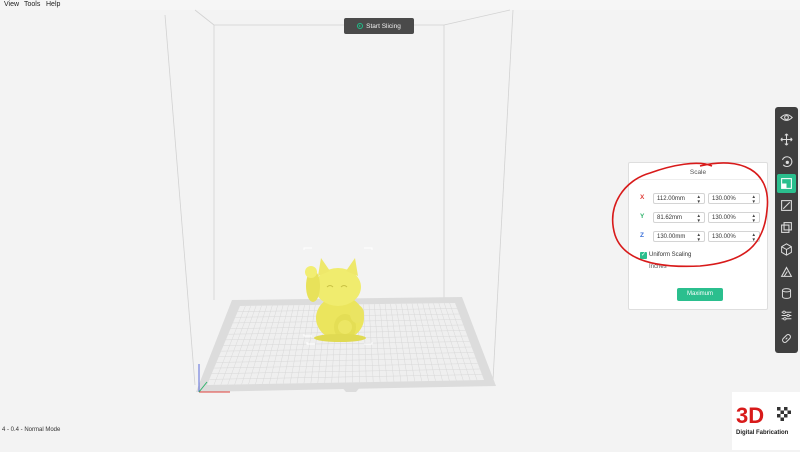 Image resolution: width=800 pixels, height=452 pixels. What do you see at coordinates (669, 218) in the screenshot?
I see `size-y-value: 81.62mm` at bounding box center [669, 218].